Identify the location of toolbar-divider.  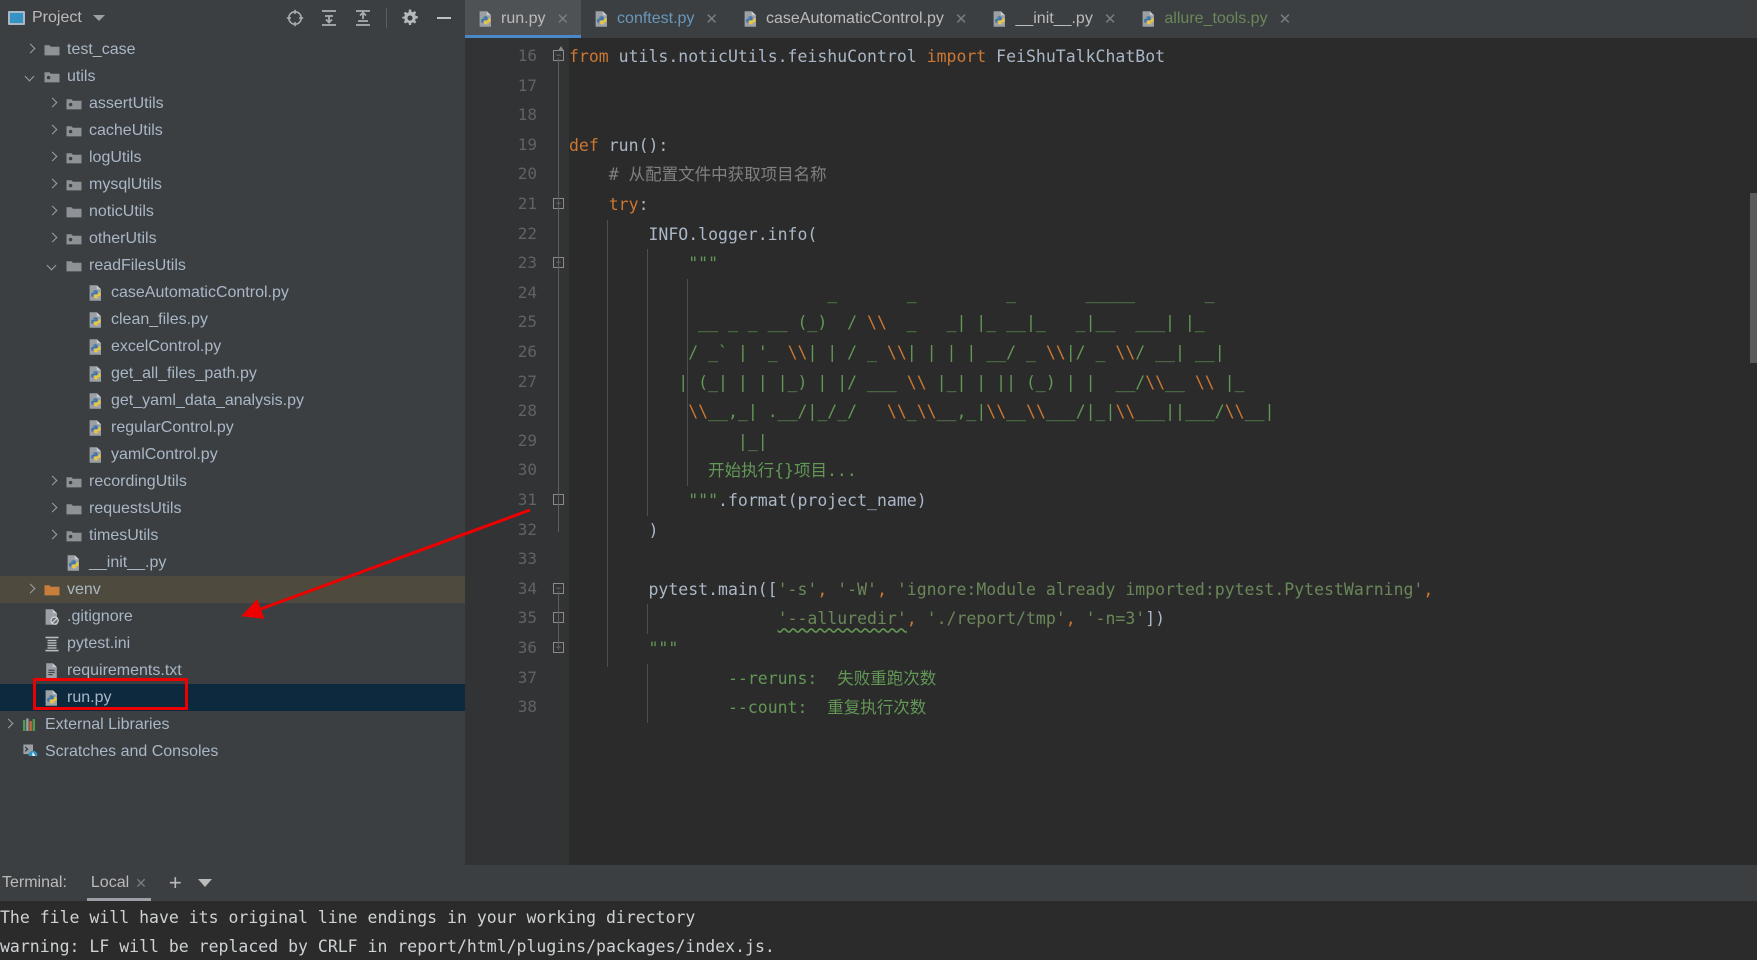
(386, 18).